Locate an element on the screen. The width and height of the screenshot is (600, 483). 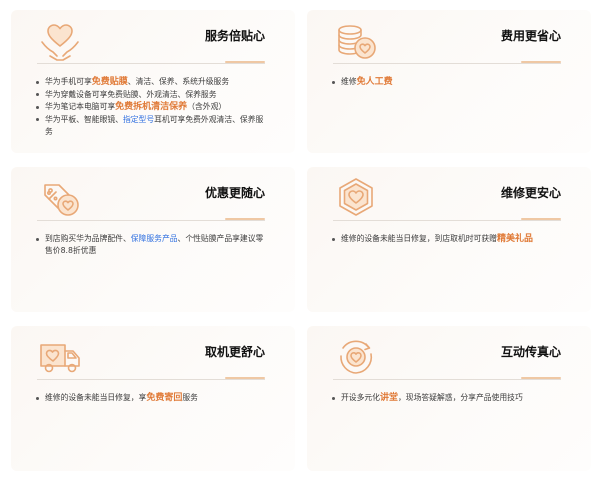
list-item: 到店购买华为品牌配件、保障服务产品、个性贴膜产品享建议零售价8.8折优惠 is located at coordinates (151, 245).